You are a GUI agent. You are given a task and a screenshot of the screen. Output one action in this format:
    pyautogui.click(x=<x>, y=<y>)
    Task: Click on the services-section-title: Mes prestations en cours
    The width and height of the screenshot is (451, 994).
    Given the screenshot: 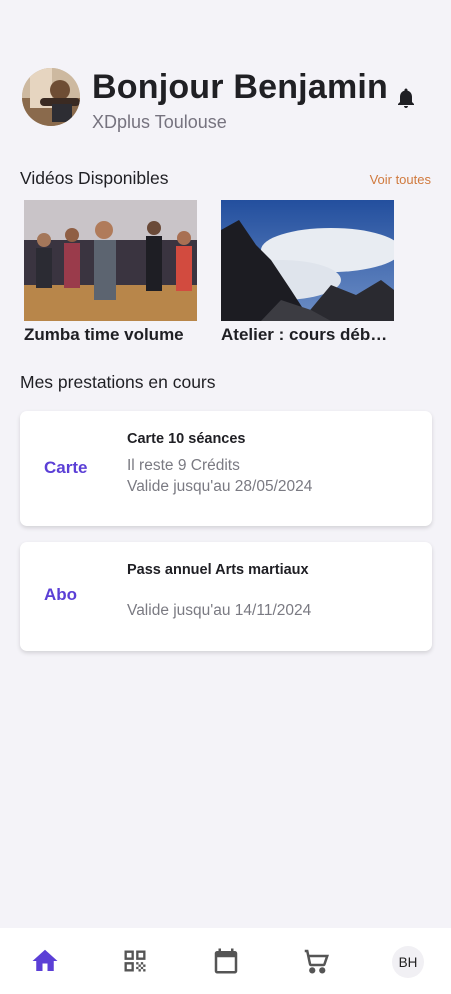 What is the action you would take?
    pyautogui.click(x=118, y=382)
    